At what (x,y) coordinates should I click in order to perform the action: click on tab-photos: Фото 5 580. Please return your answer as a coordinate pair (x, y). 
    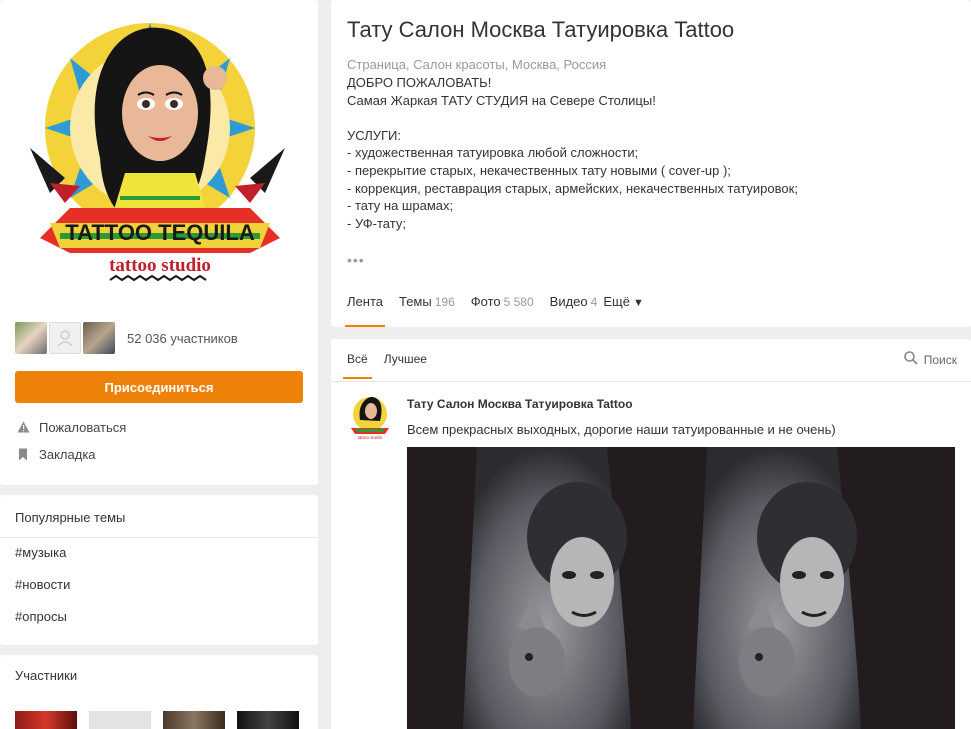
    Looking at the image, I should click on (502, 310).